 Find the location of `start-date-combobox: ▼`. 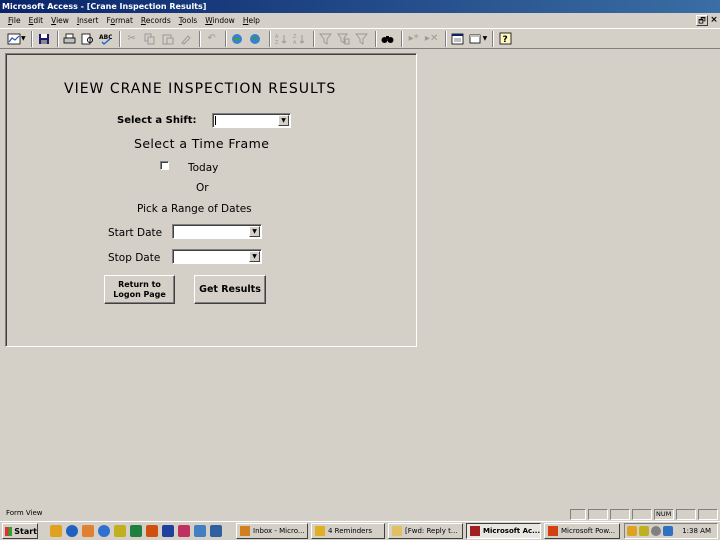

start-date-combobox: ▼ is located at coordinates (217, 231).